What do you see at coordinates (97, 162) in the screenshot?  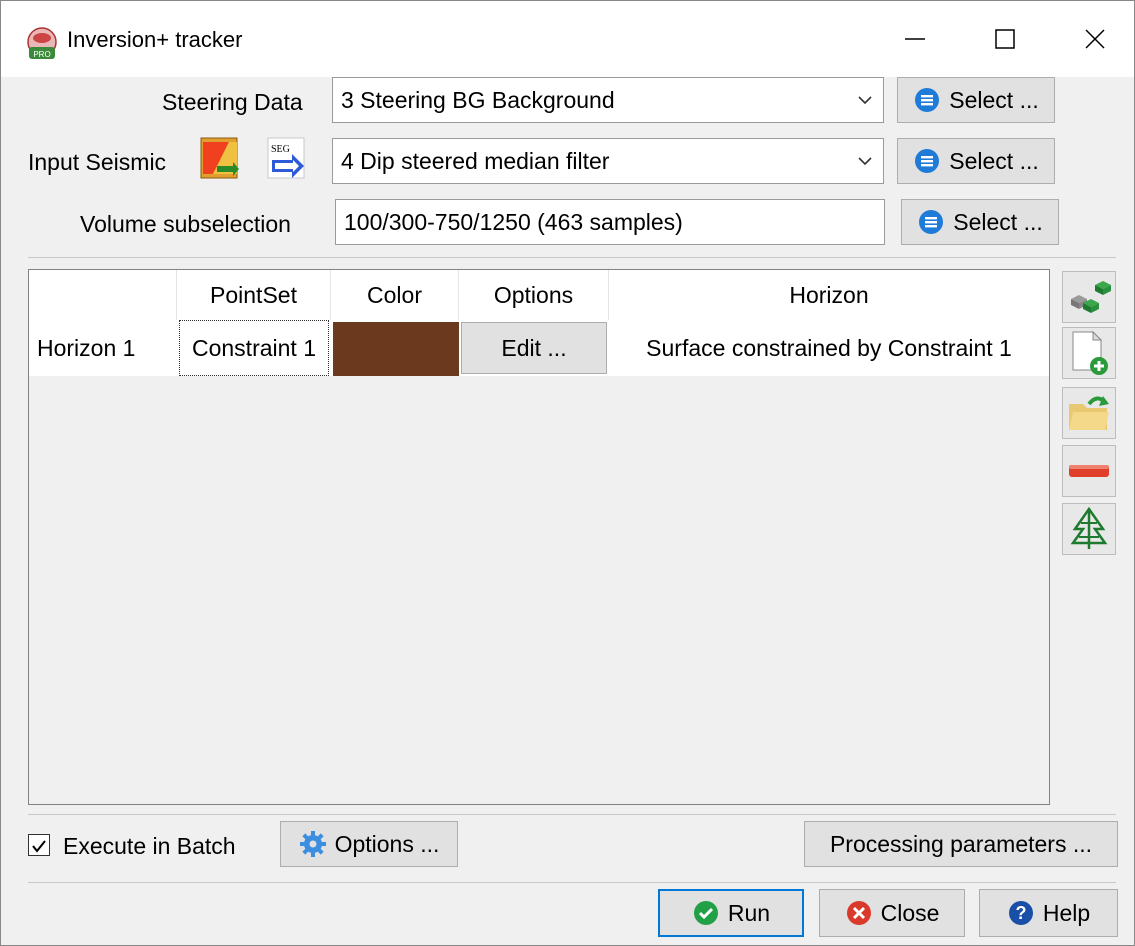 I see `input-seismic-label: Input Seismic` at bounding box center [97, 162].